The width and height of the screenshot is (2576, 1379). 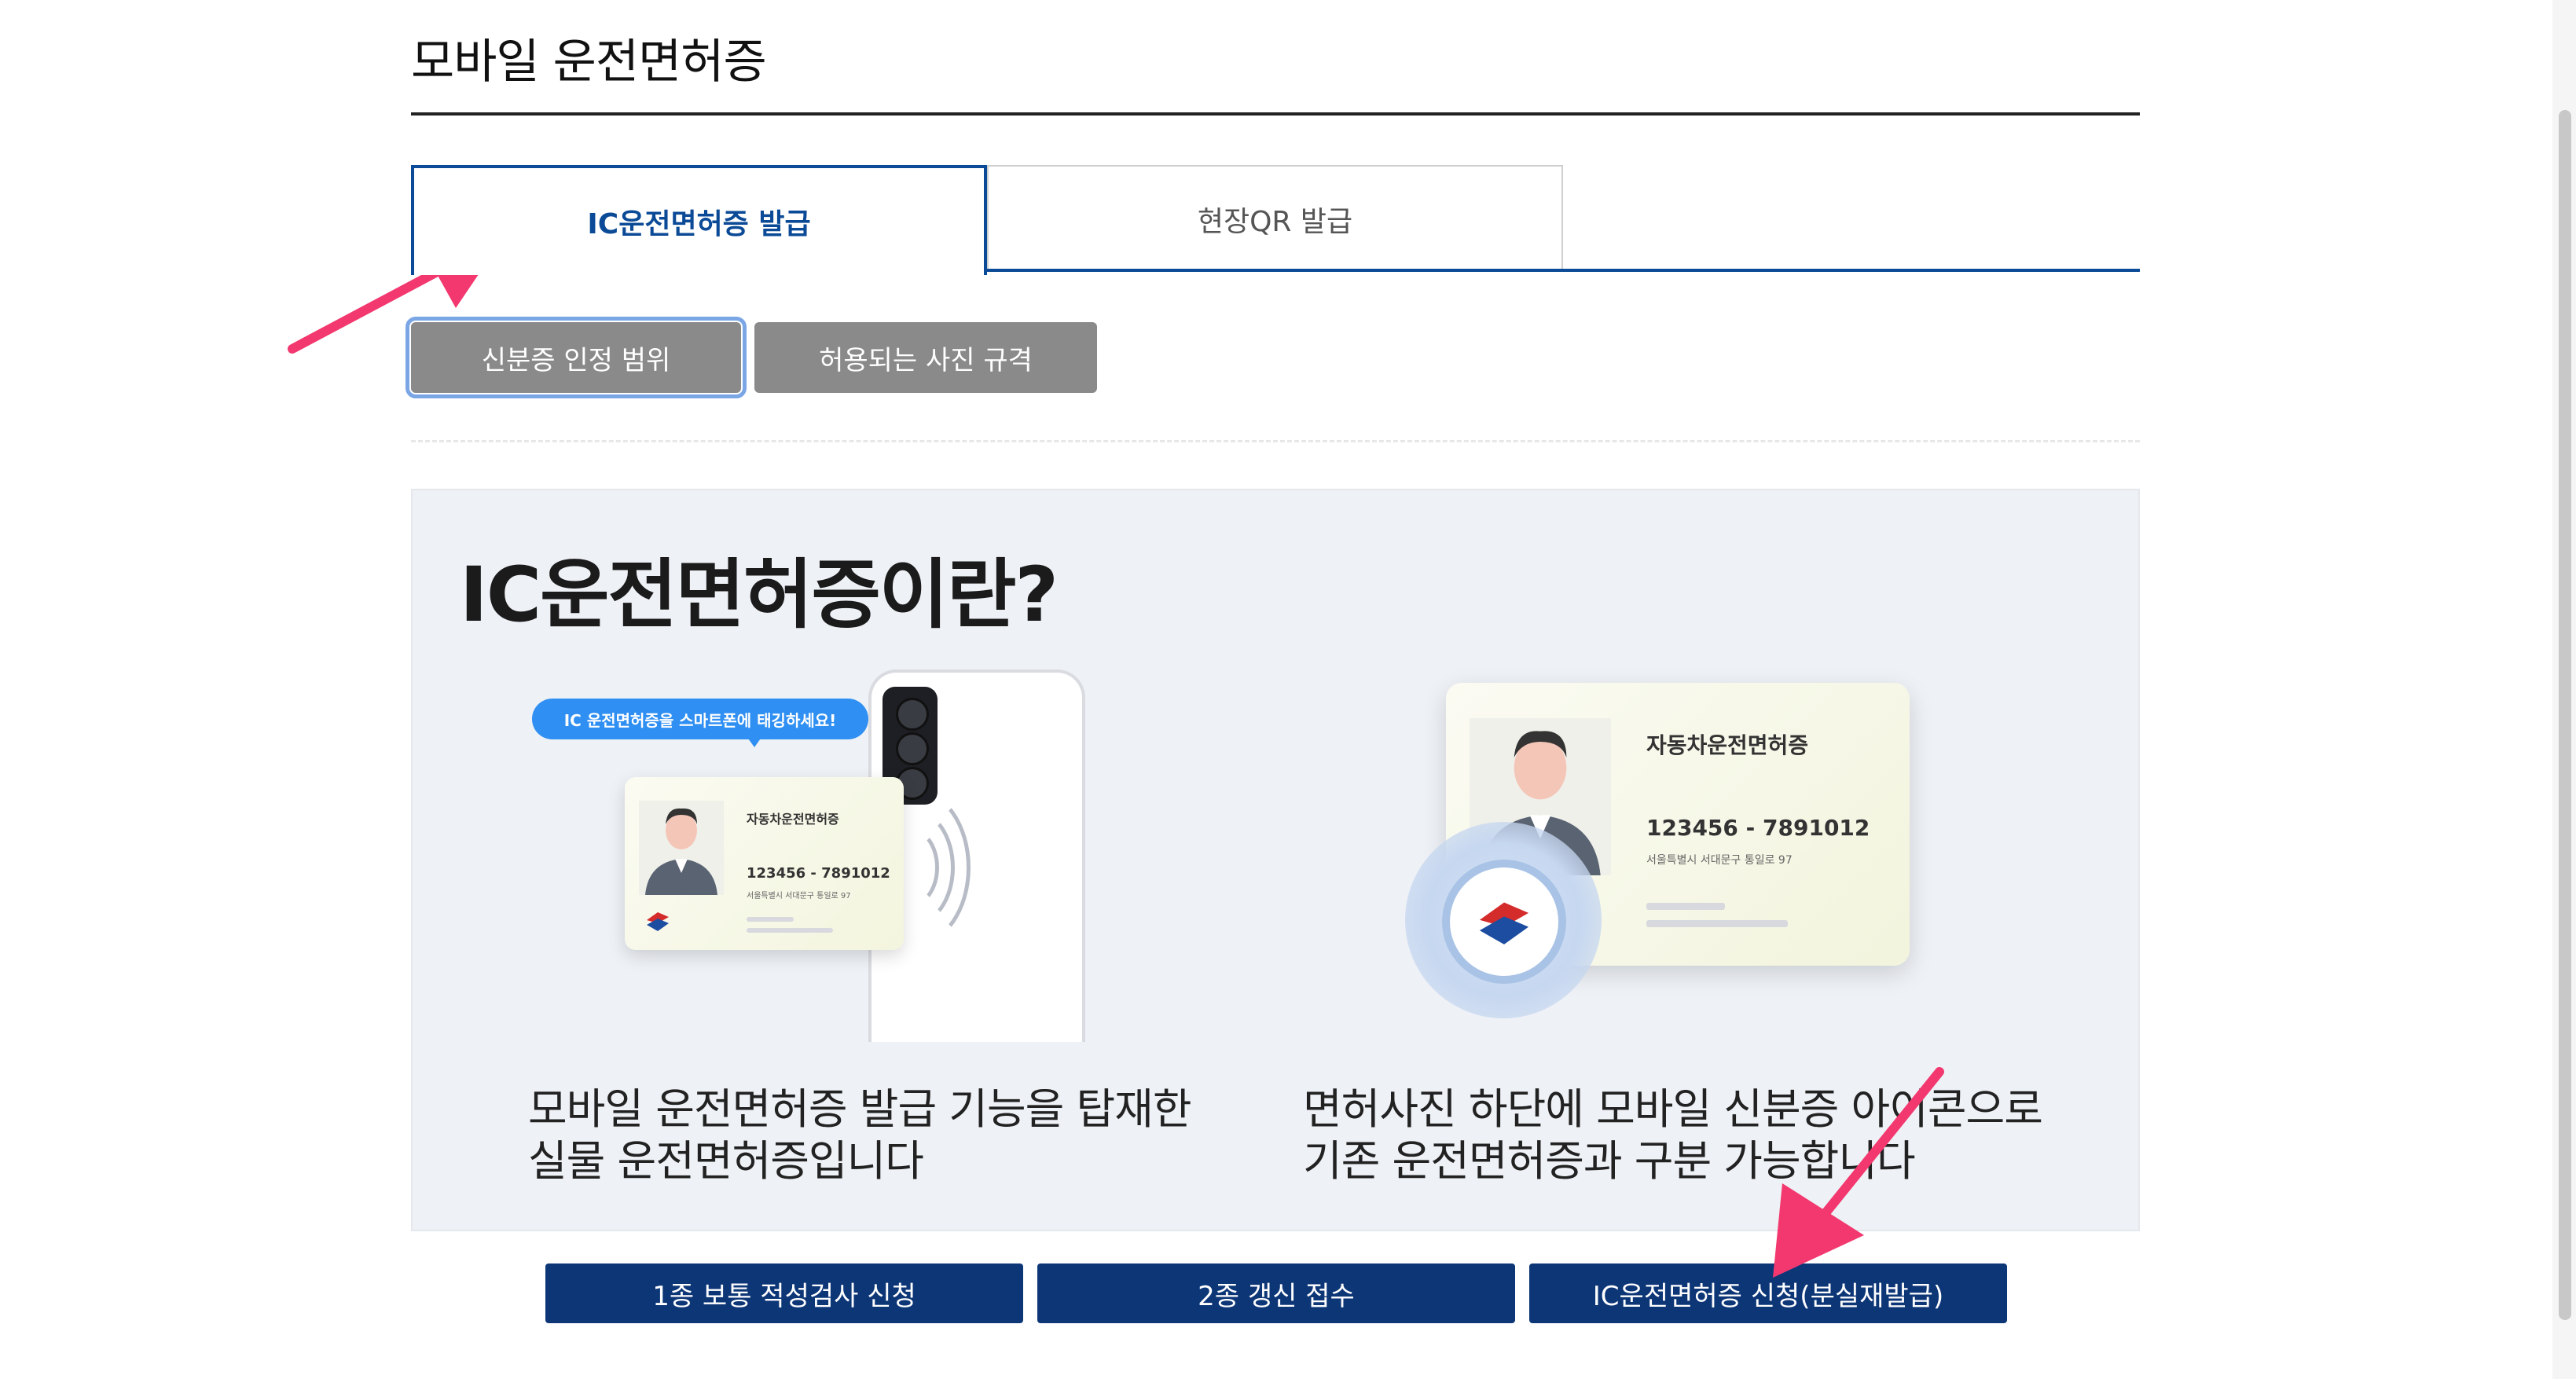 What do you see at coordinates (1275, 218) in the screenshot?
I see `tab-onsite-qr-issue: 현장QR 발급` at bounding box center [1275, 218].